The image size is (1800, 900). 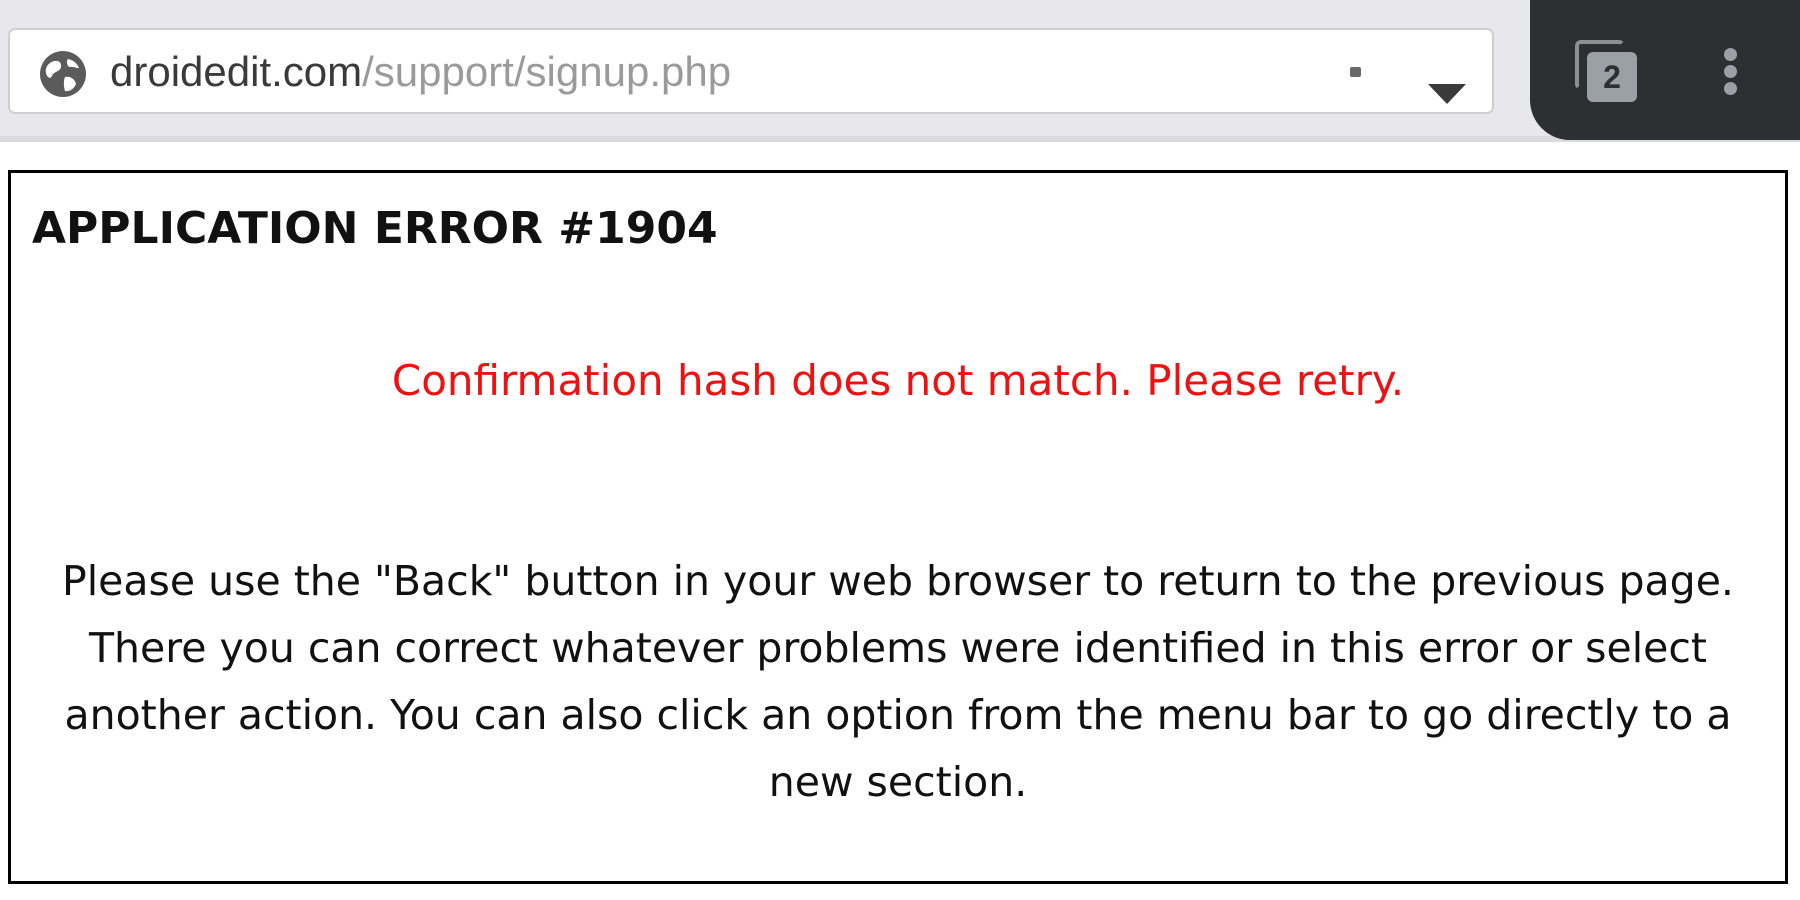 What do you see at coordinates (236, 71) in the screenshot?
I see `url-host: droidedit.com` at bounding box center [236, 71].